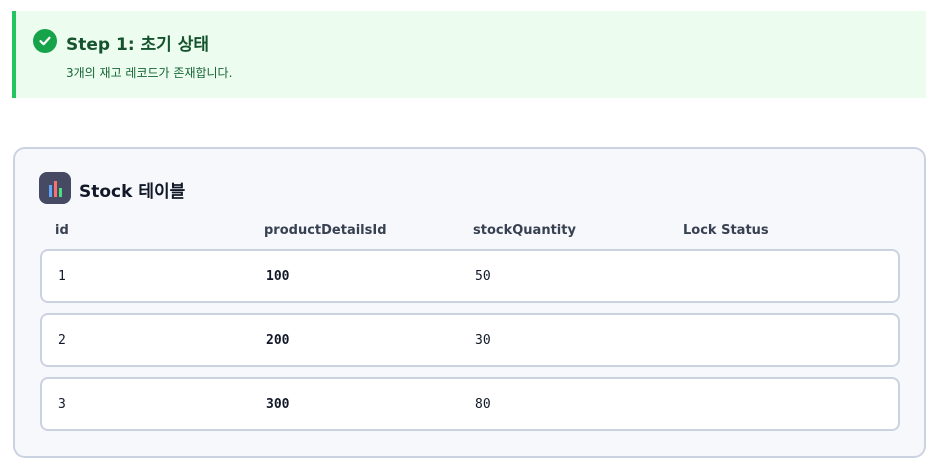 The height and width of the screenshot is (470, 943). I want to click on cell-product-details-id: 300, so click(278, 404).